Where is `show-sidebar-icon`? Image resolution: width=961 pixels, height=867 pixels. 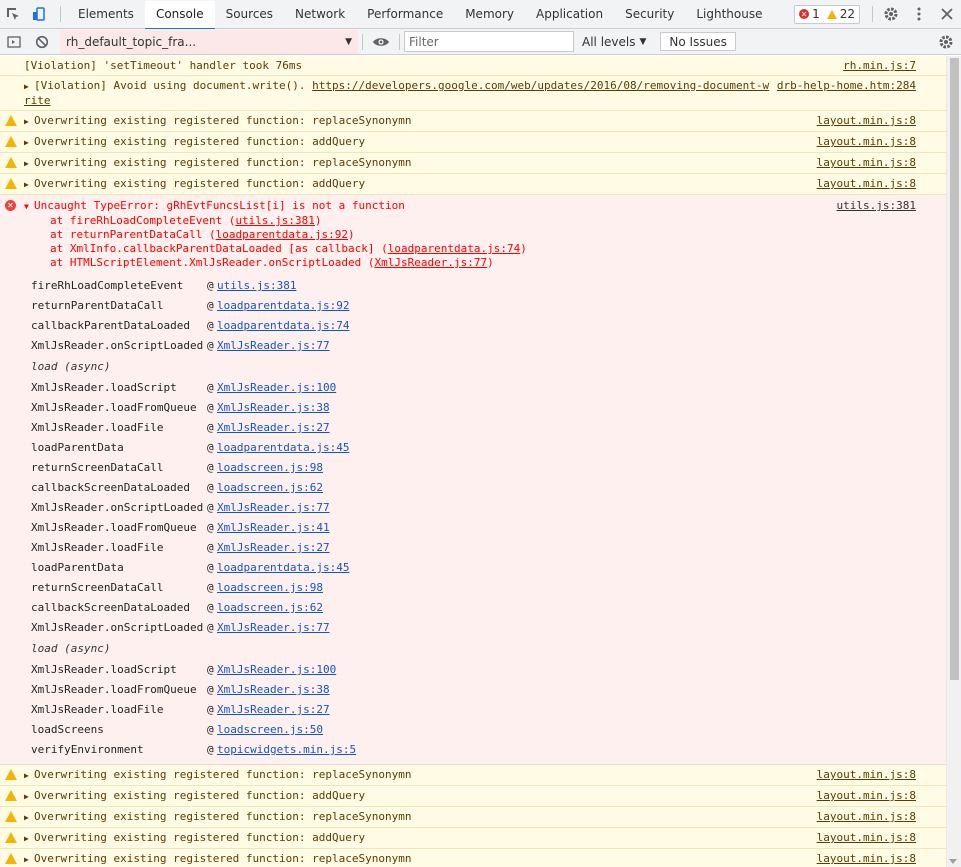
show-sidebar-icon is located at coordinates (14, 42).